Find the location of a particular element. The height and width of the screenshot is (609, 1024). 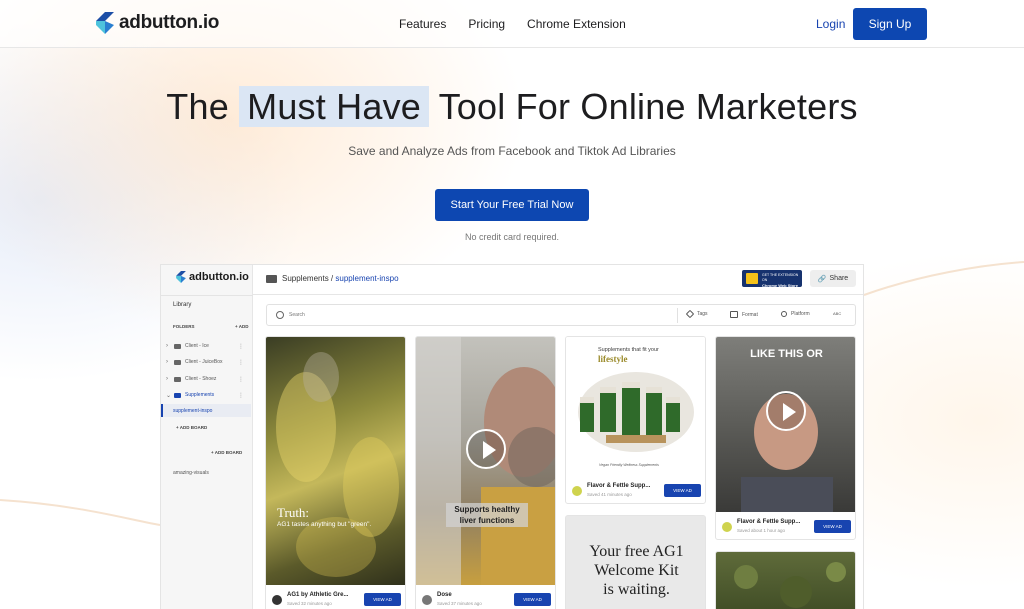

filter-format: Format is located at coordinates (744, 314).